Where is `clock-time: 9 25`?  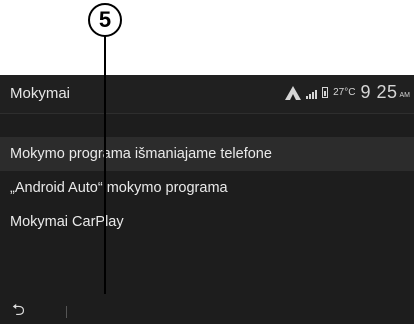
clock-time: 9 25 is located at coordinates (379, 92).